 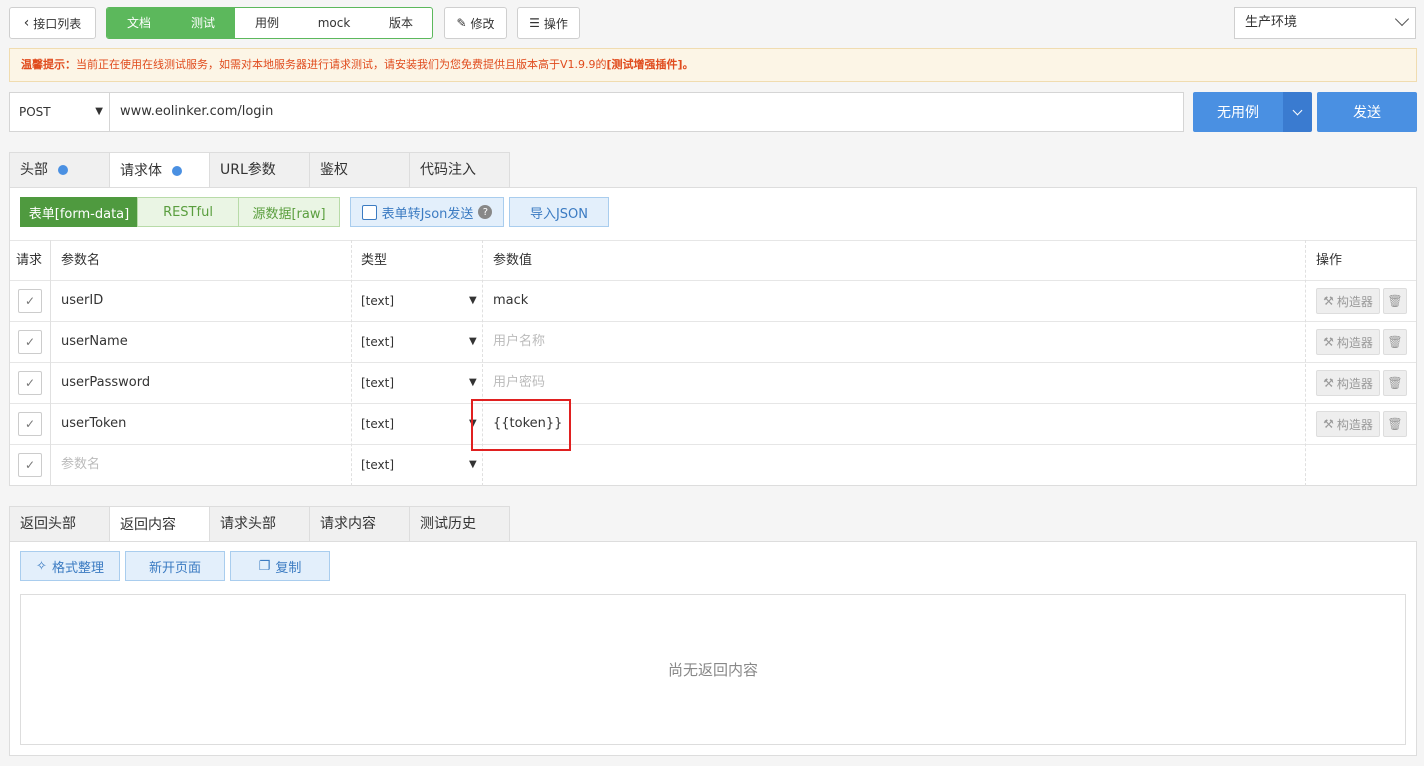 I want to click on table-row: ✓ userID [text] ▼ mack ⚒ 构造器 🗑, so click(x=713, y=301).